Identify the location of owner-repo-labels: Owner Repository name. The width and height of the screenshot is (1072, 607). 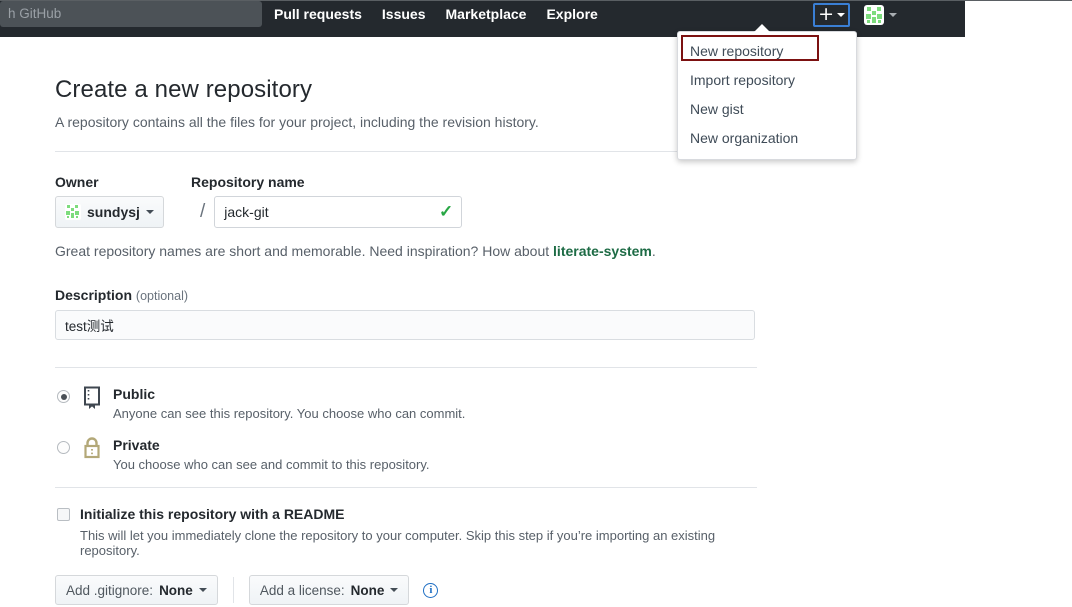
(410, 182).